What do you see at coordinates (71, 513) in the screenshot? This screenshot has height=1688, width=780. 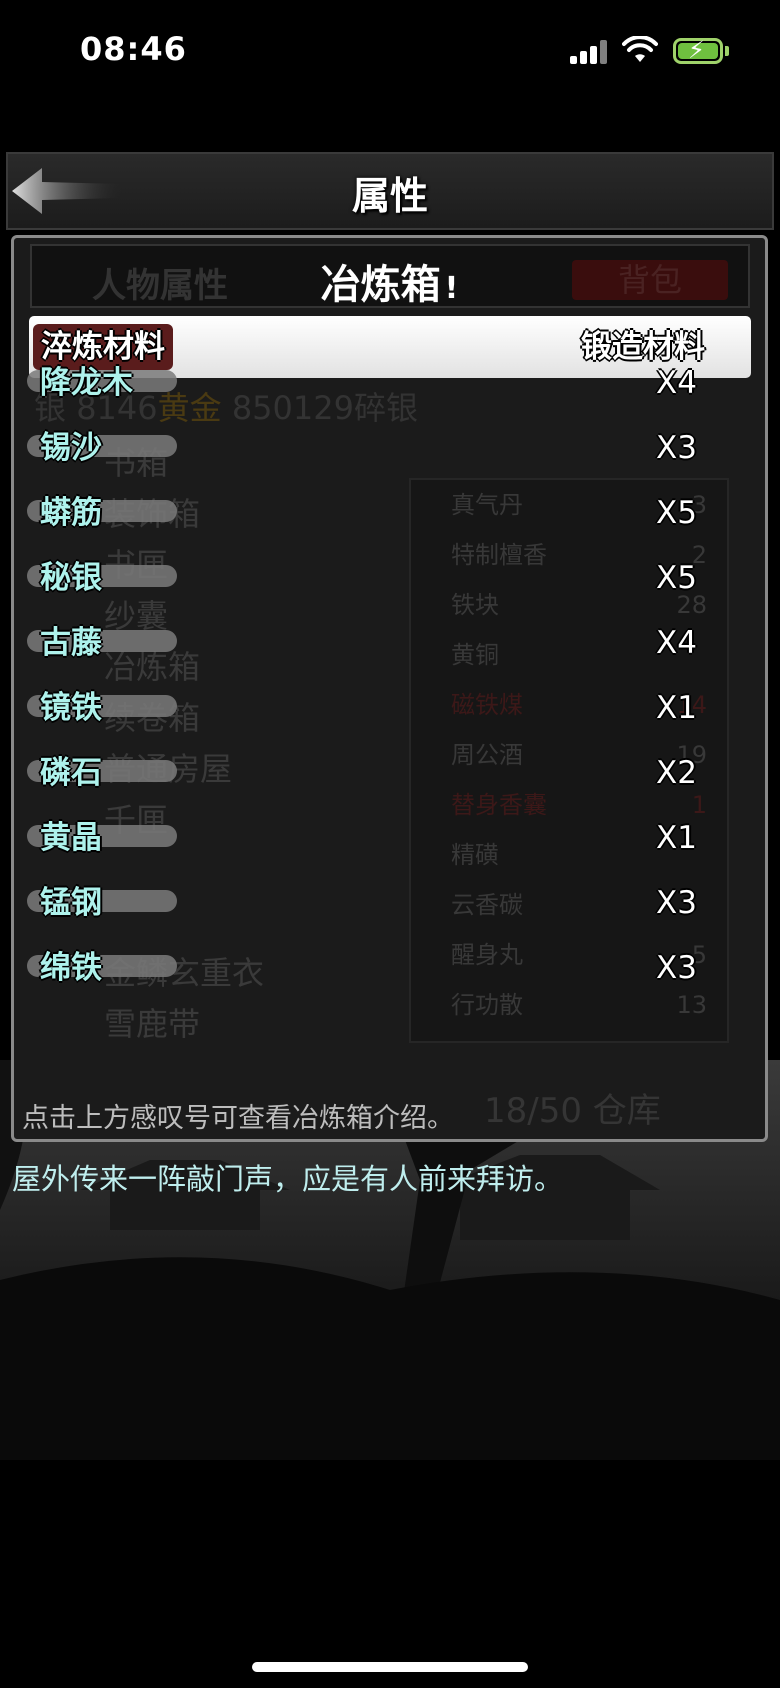 I see `material-name: 蟒筋` at bounding box center [71, 513].